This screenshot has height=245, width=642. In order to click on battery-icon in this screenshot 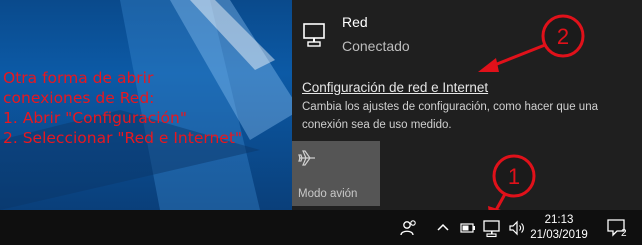, I will do `click(468, 228)`.